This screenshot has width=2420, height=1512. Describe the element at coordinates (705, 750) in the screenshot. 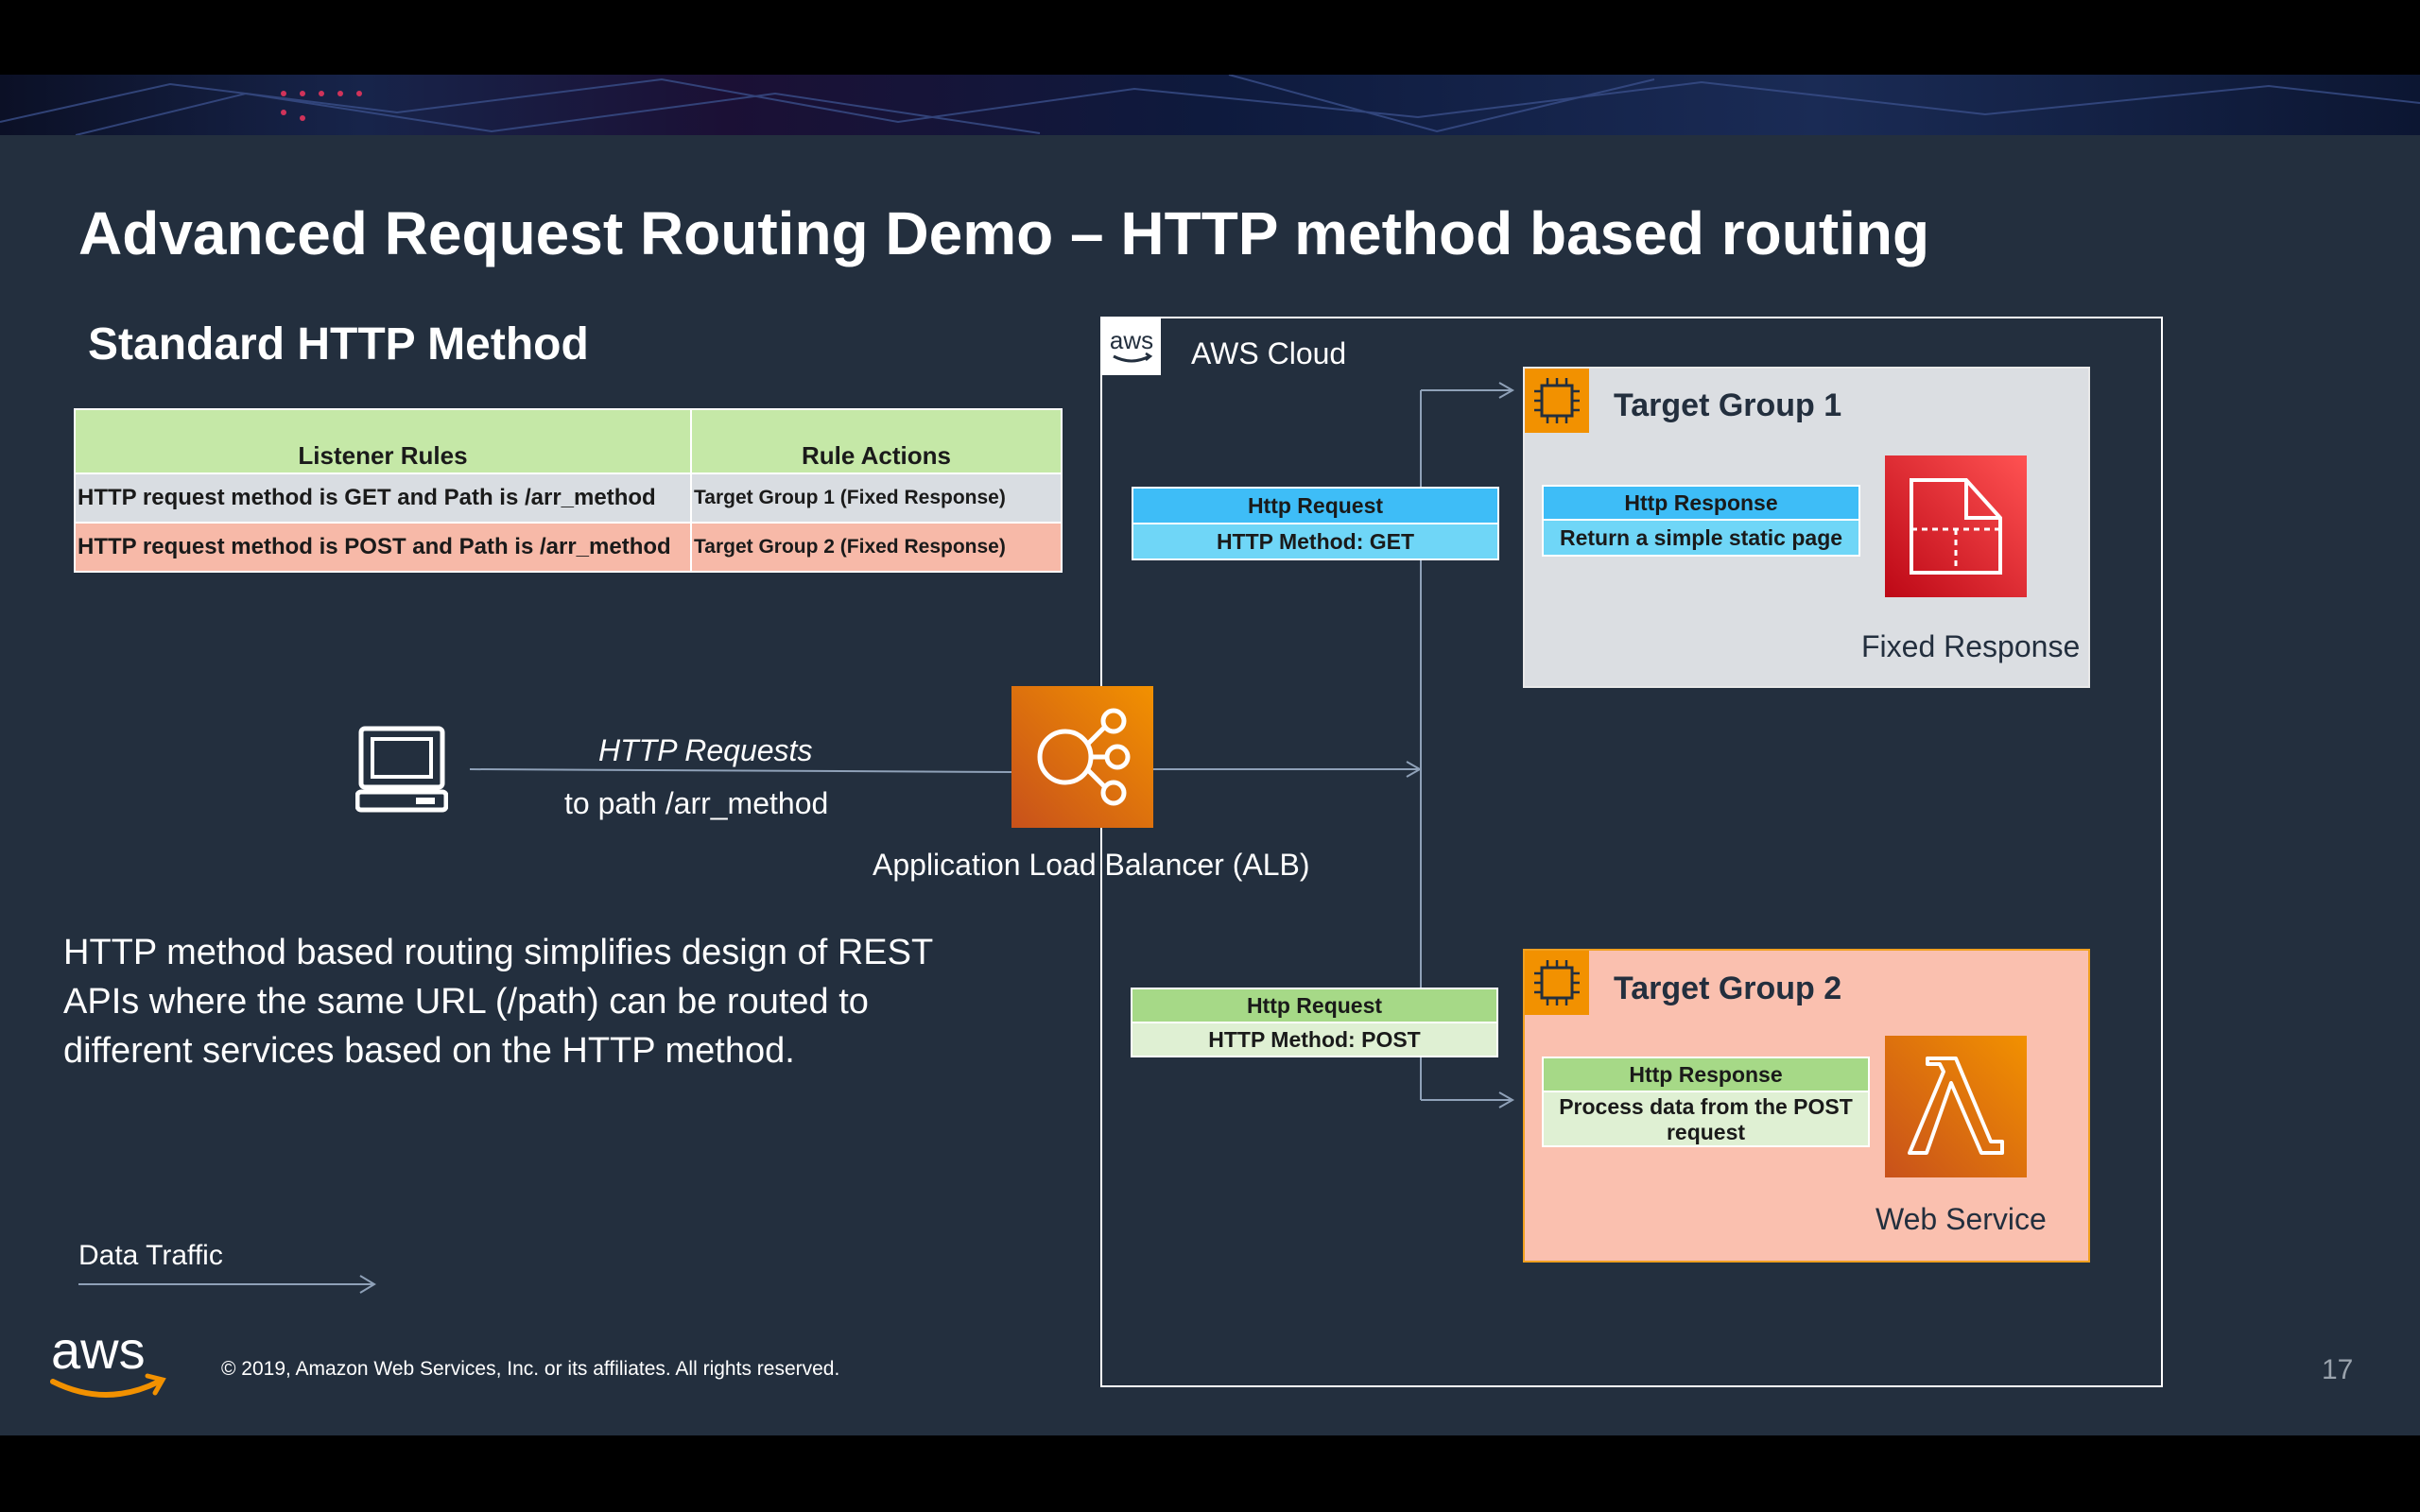

I see `flow-label-http-requests: HTTP Requests` at that location.